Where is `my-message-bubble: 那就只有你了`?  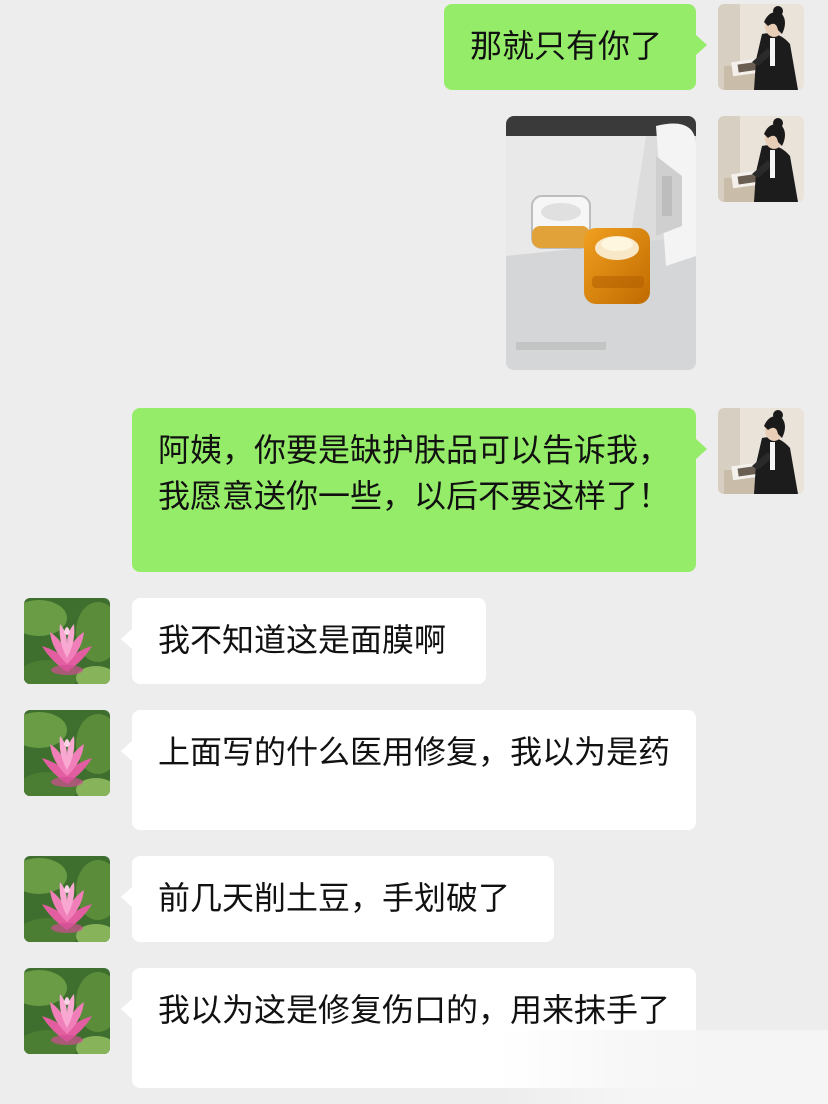
my-message-bubble: 那就只有你了 is located at coordinates (575, 47).